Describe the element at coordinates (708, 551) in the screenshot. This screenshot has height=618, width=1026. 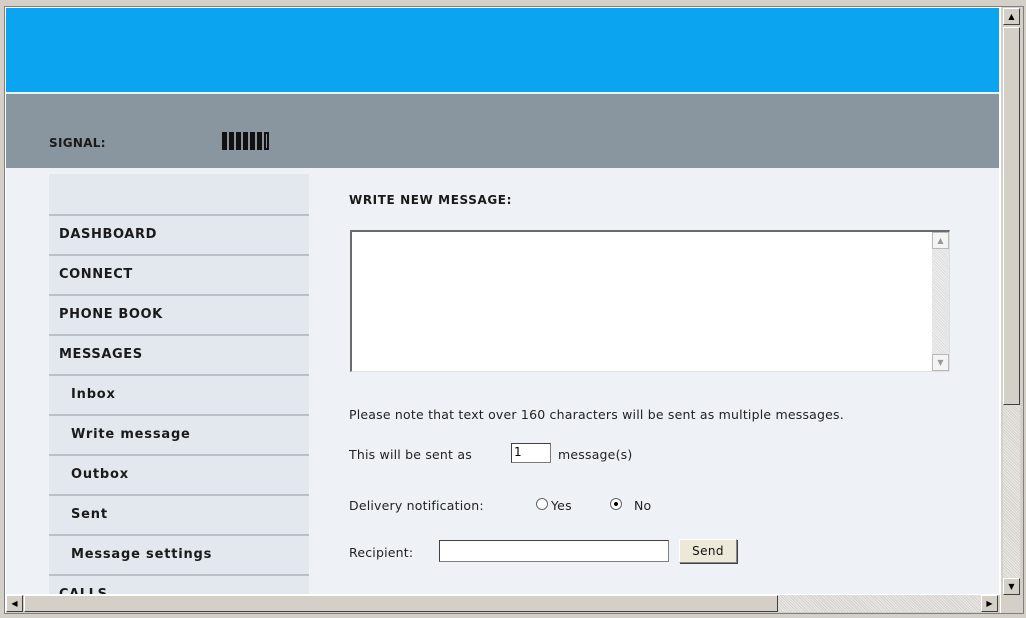
I see `send-button: Send` at that location.